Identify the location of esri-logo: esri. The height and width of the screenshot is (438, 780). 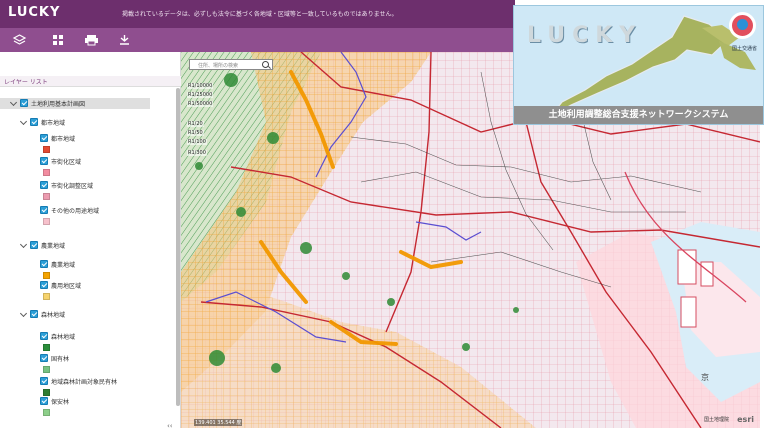
(745, 419).